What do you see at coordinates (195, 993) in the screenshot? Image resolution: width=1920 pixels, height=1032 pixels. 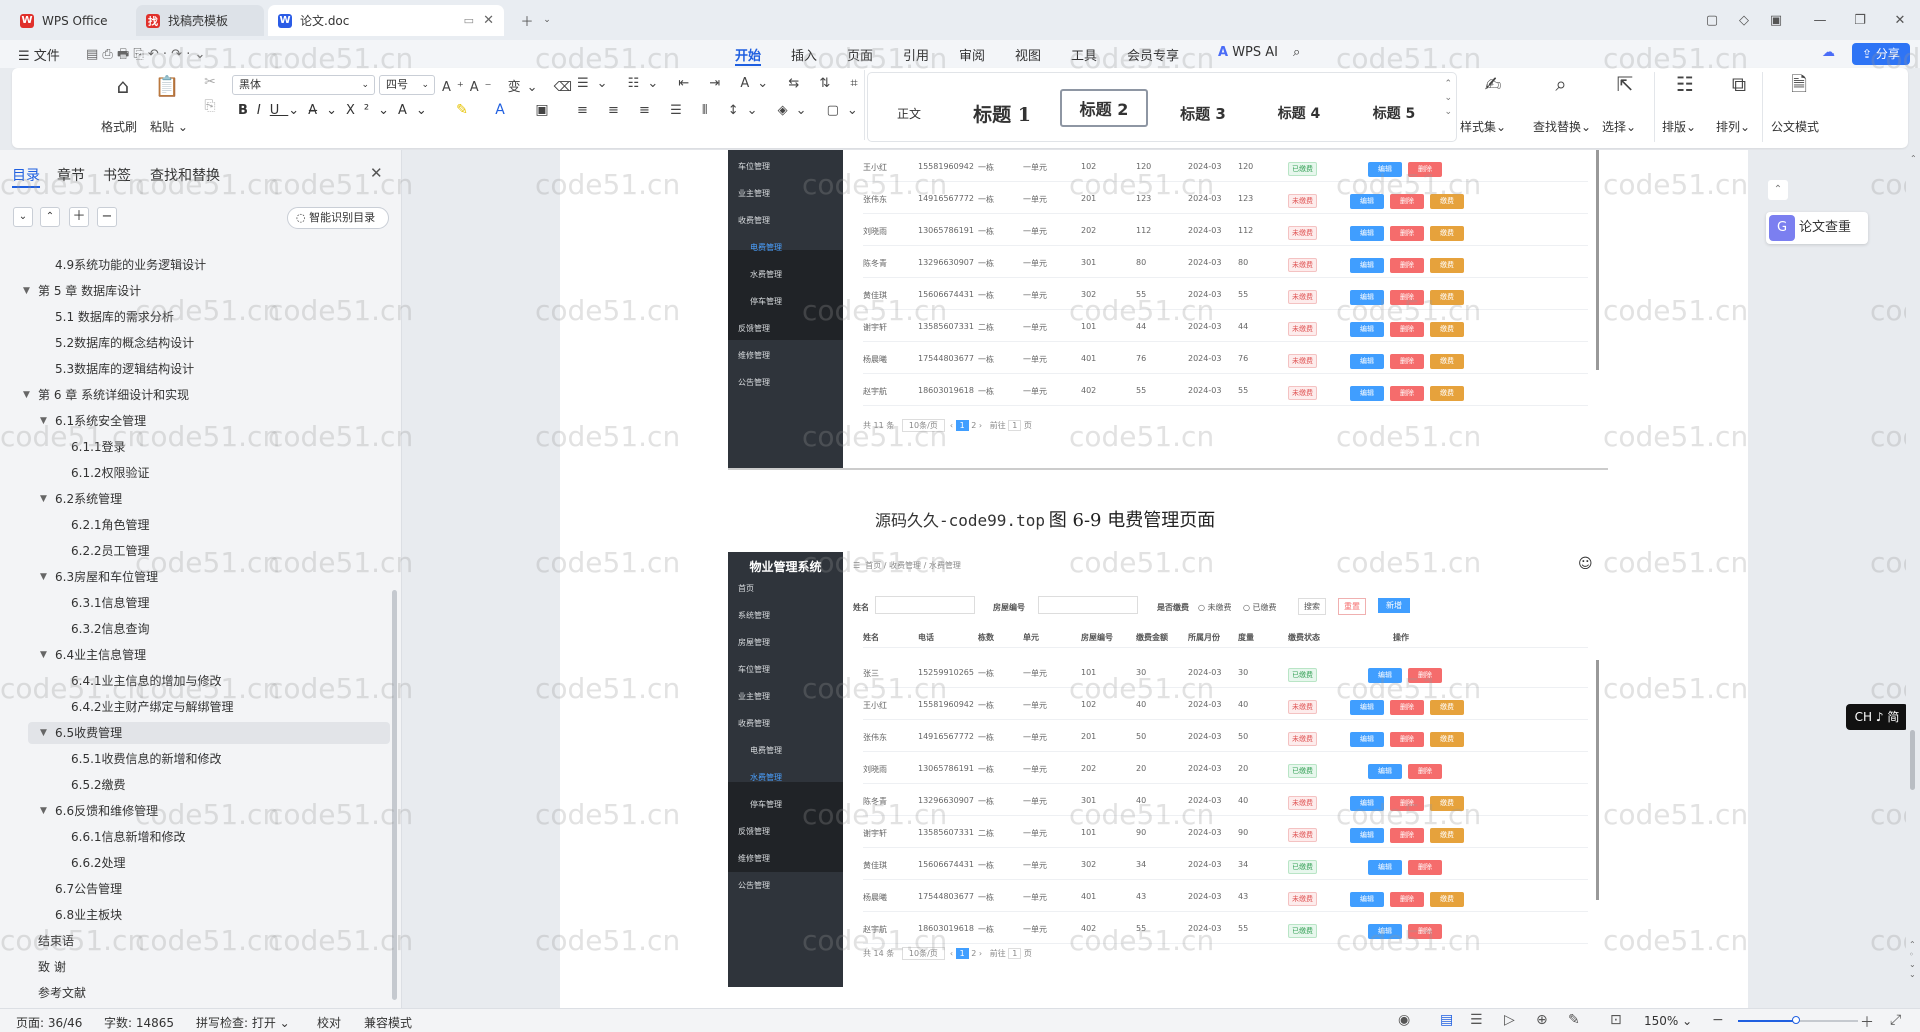 I see `toc-item: 参考文献` at bounding box center [195, 993].